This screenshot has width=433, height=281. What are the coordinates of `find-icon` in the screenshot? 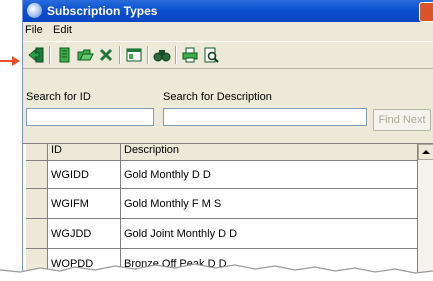 It's located at (162, 55).